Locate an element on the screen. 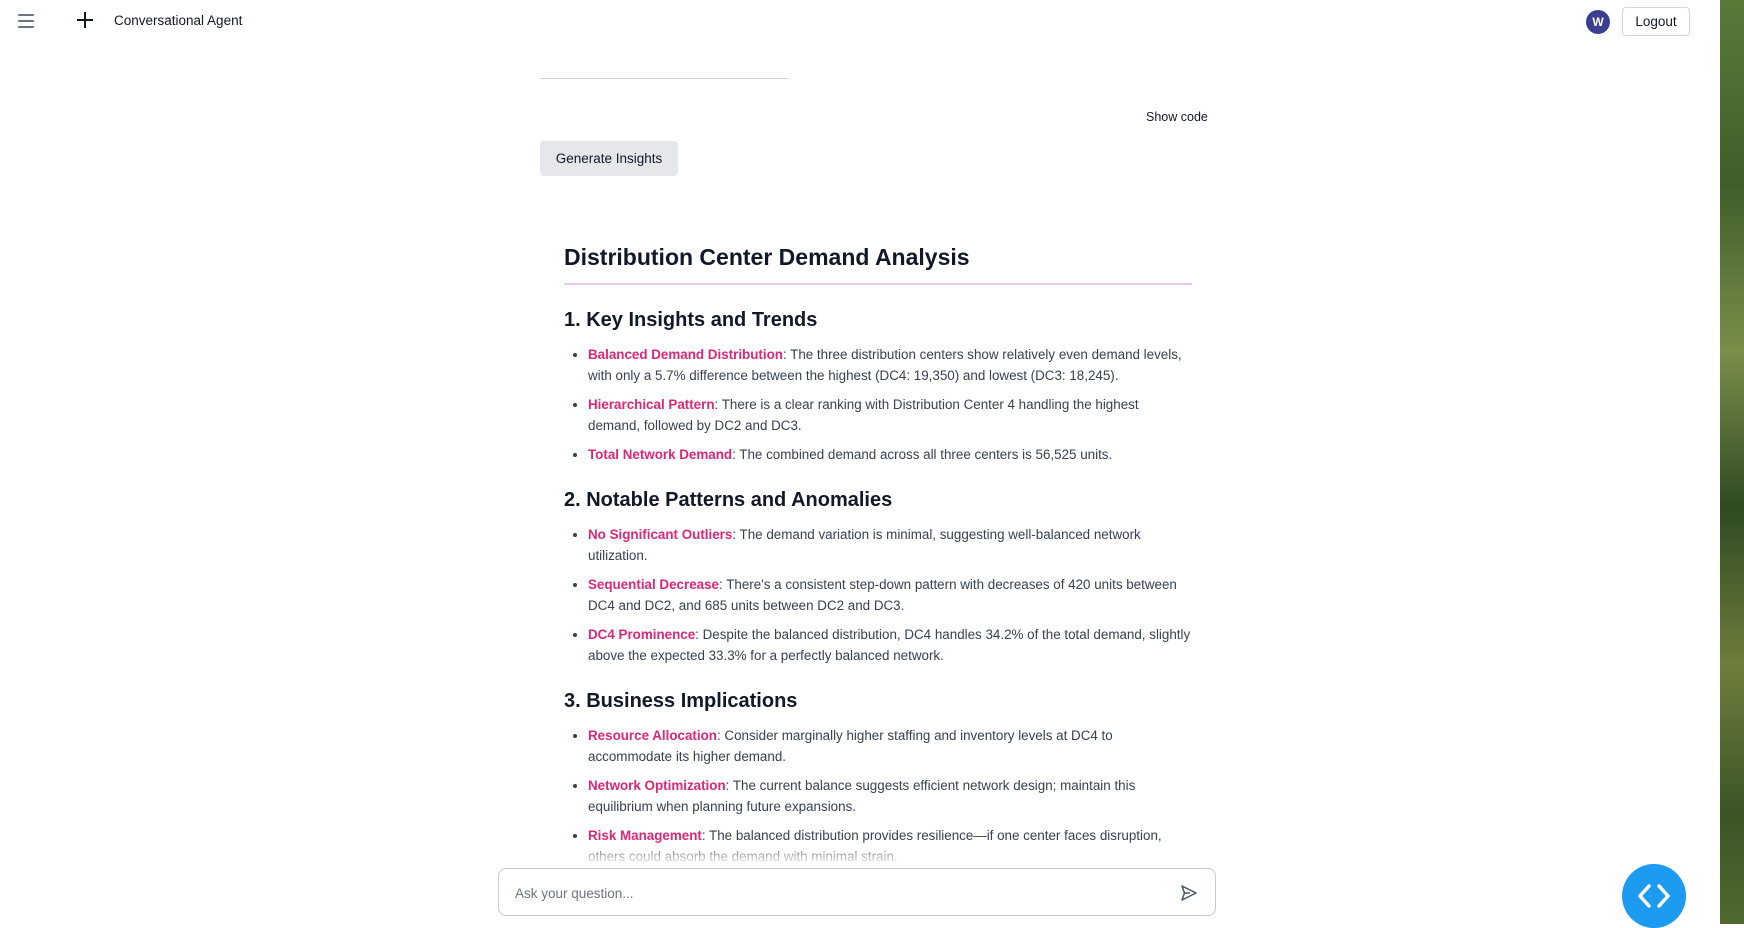  generate-insights-button: Generate Insights is located at coordinates (609, 158).